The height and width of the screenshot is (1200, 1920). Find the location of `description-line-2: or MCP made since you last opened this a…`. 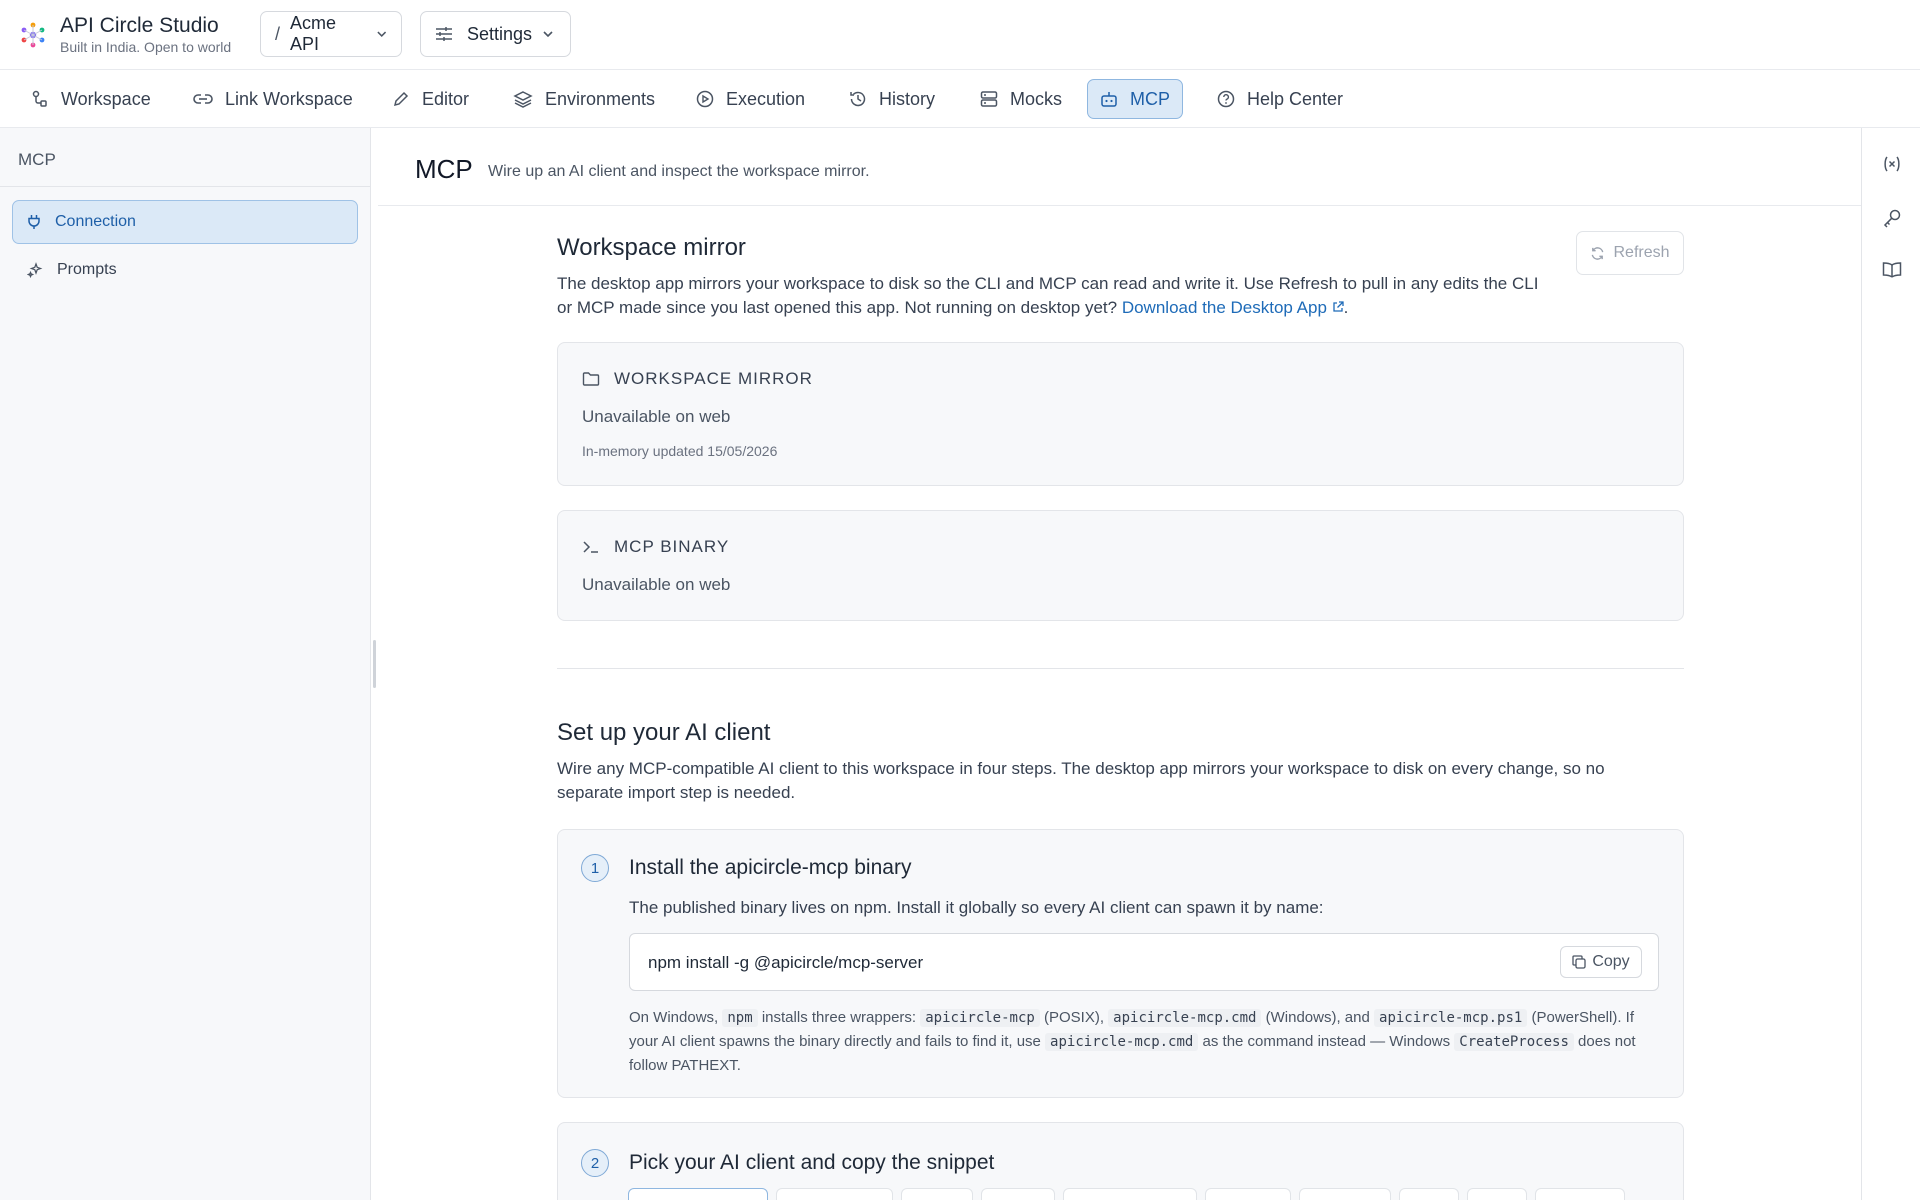

description-line-2: or MCP made since you last opened this a… is located at coordinates (1057, 308).